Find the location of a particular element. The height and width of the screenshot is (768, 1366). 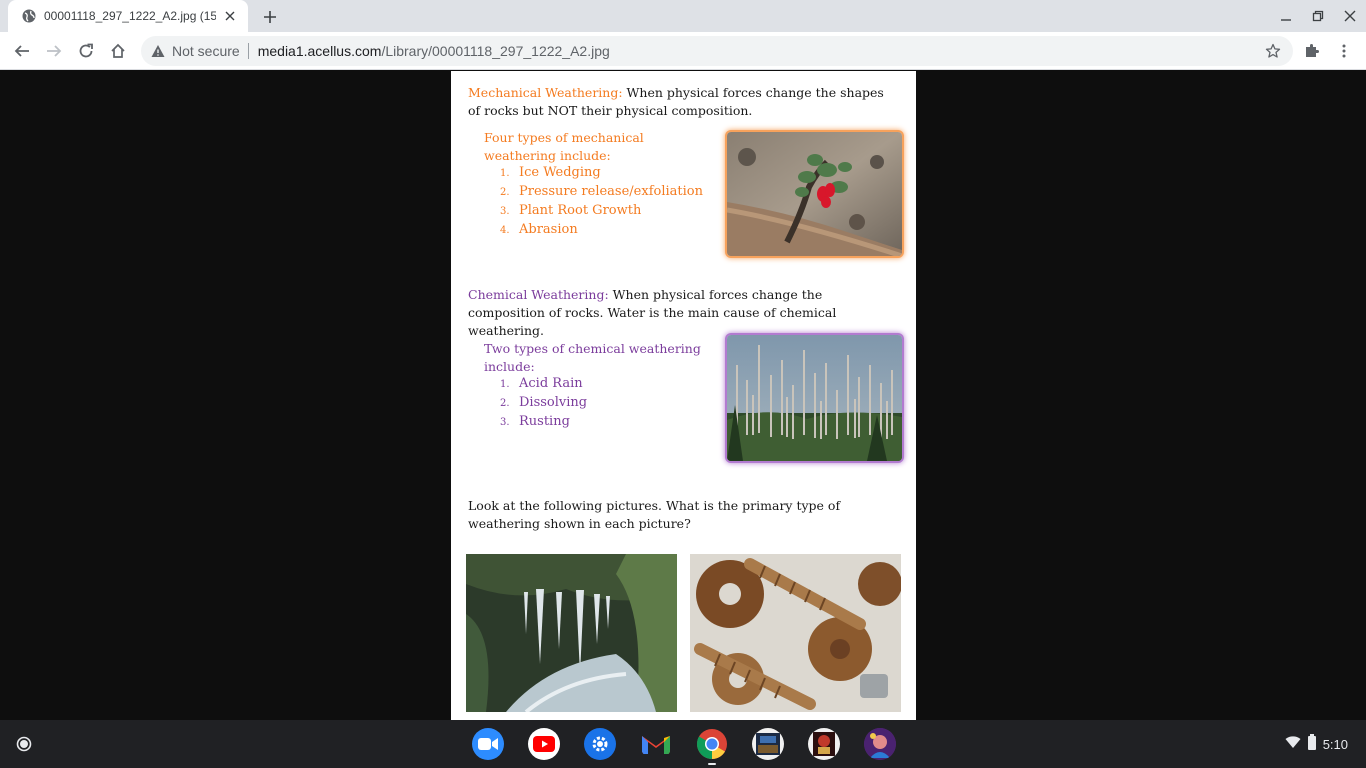

status-tray: 5:10 is located at coordinates (1316, 744).